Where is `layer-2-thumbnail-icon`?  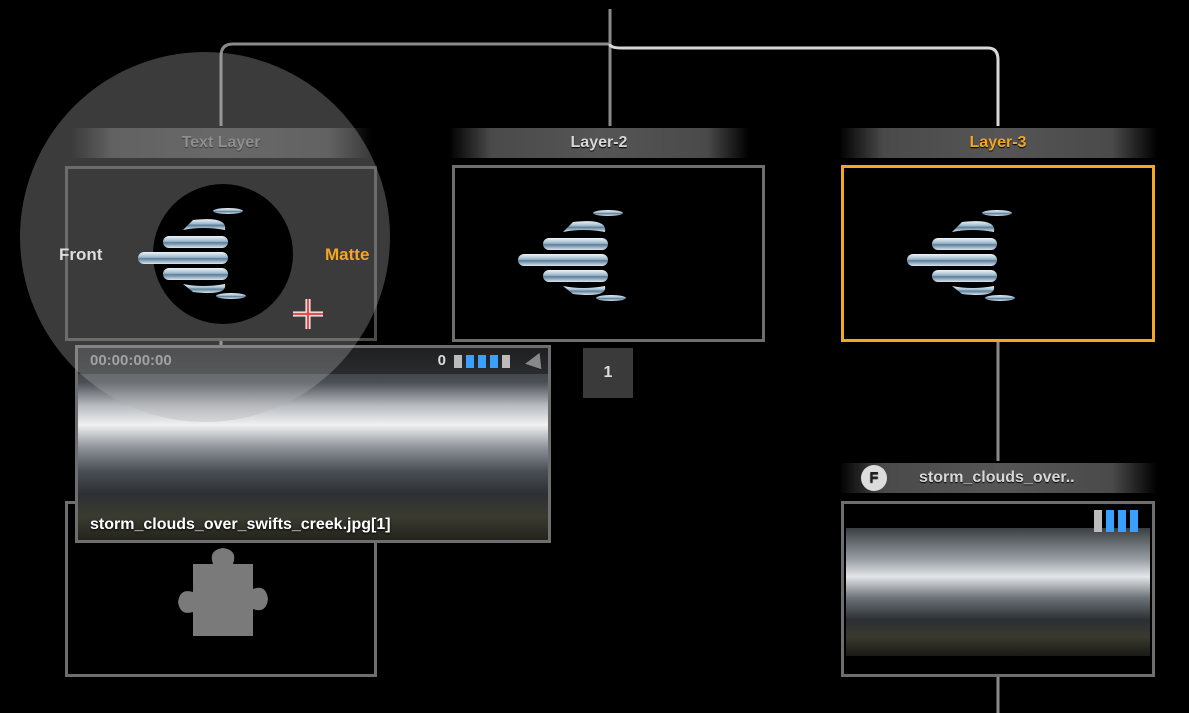 layer-2-thumbnail-icon is located at coordinates (572, 255).